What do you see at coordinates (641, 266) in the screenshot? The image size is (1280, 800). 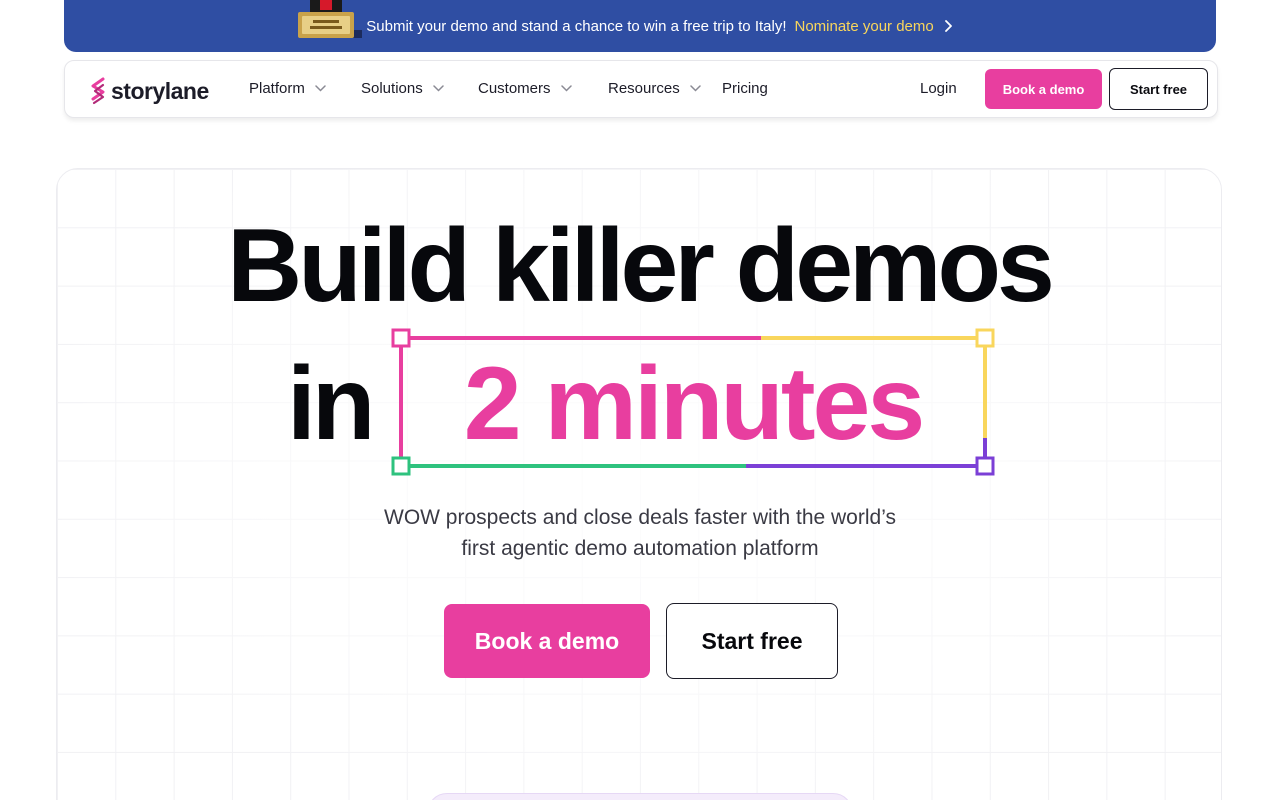 I see `hero-headline: Build killer demos` at bounding box center [641, 266].